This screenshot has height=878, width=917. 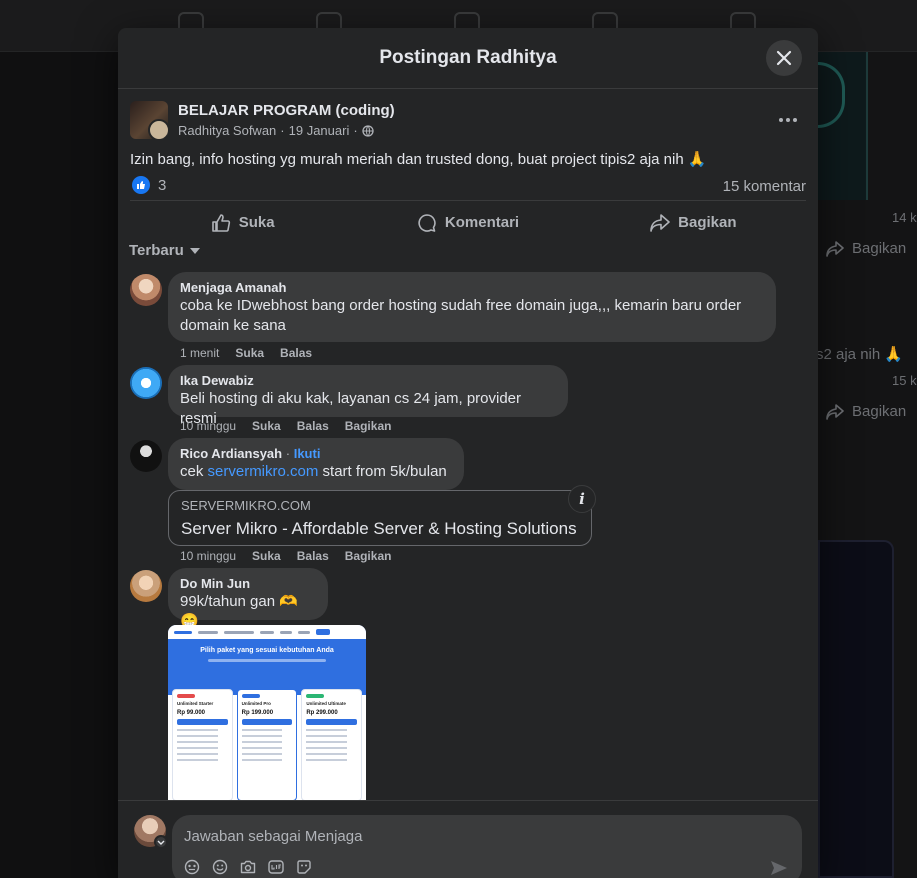 I want to click on comment-author: Do Min Jun, so click(x=248, y=584).